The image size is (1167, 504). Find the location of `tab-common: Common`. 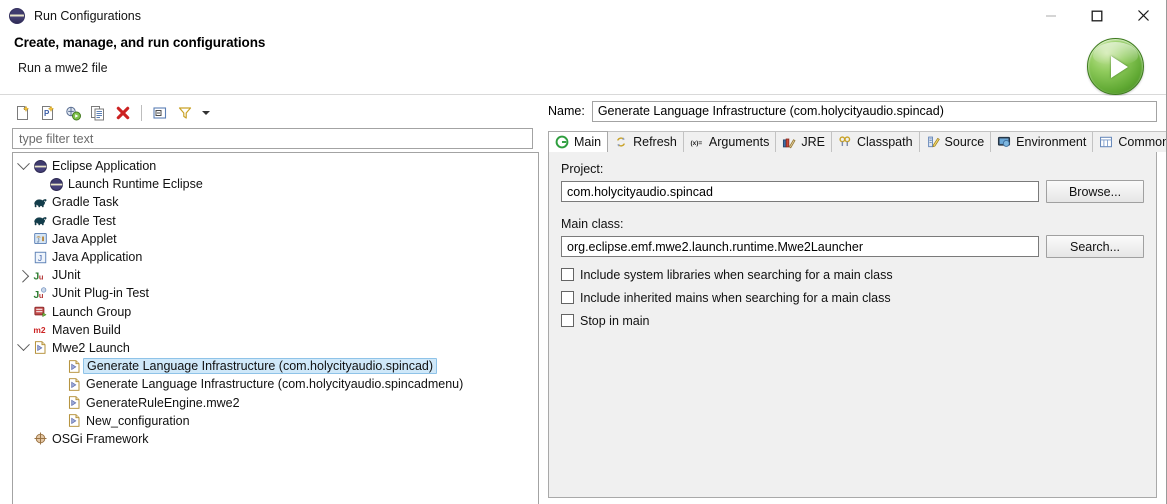

tab-common: Common is located at coordinates (1129, 141).